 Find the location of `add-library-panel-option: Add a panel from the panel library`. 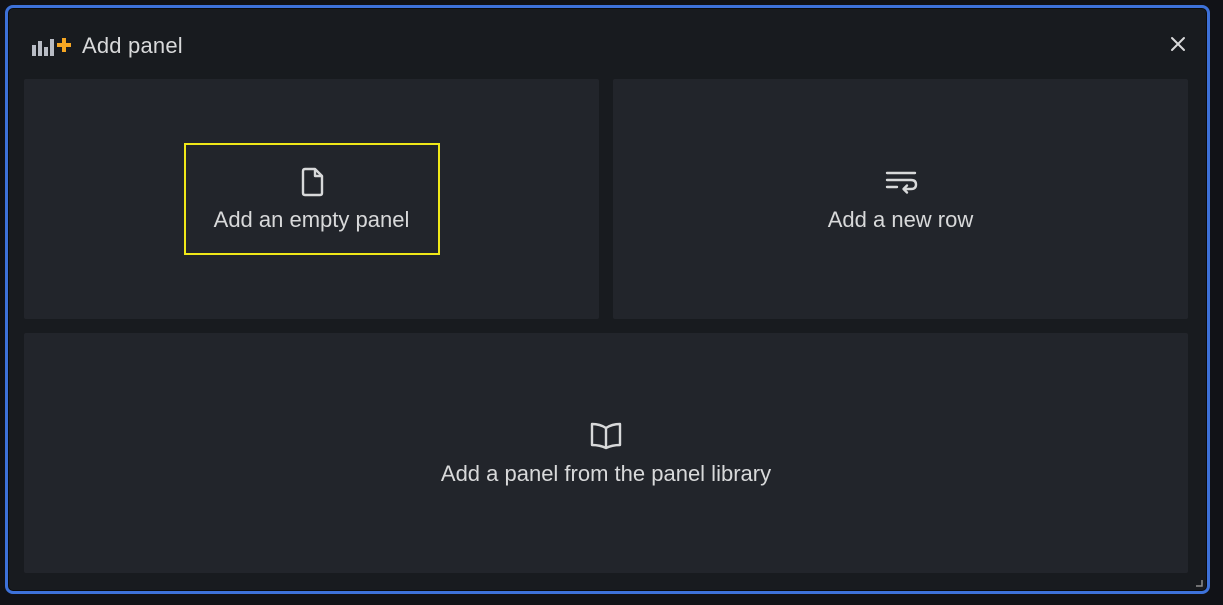

add-library-panel-option: Add a panel from the panel library is located at coordinates (606, 453).